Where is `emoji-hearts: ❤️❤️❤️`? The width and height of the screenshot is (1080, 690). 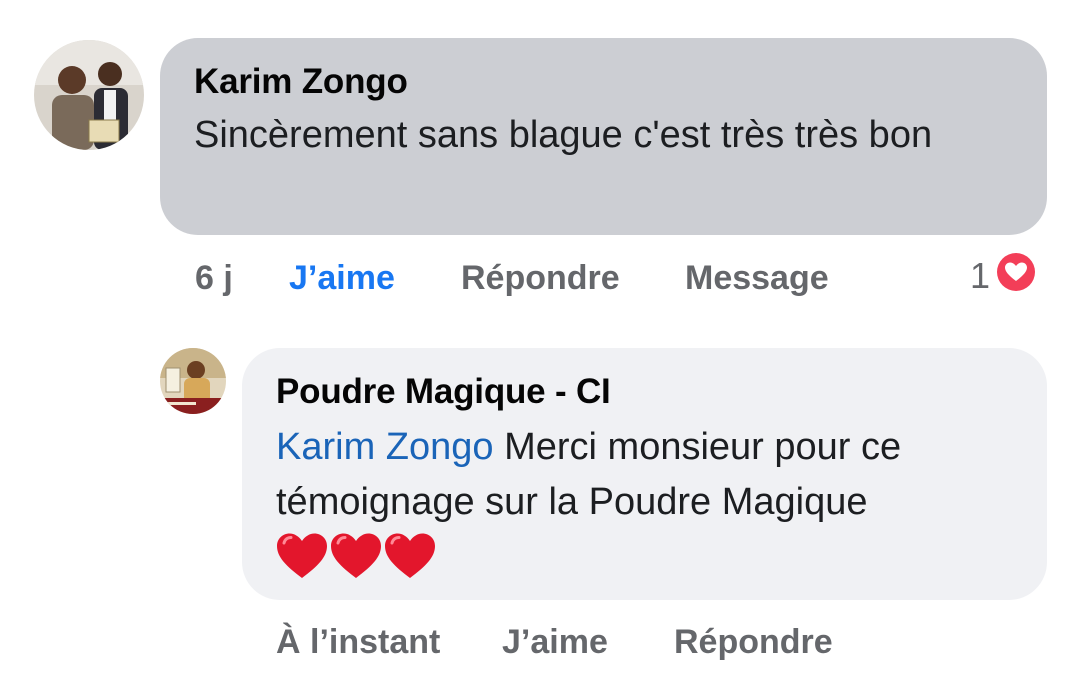 emoji-hearts: ❤️❤️❤️ is located at coordinates (356, 556).